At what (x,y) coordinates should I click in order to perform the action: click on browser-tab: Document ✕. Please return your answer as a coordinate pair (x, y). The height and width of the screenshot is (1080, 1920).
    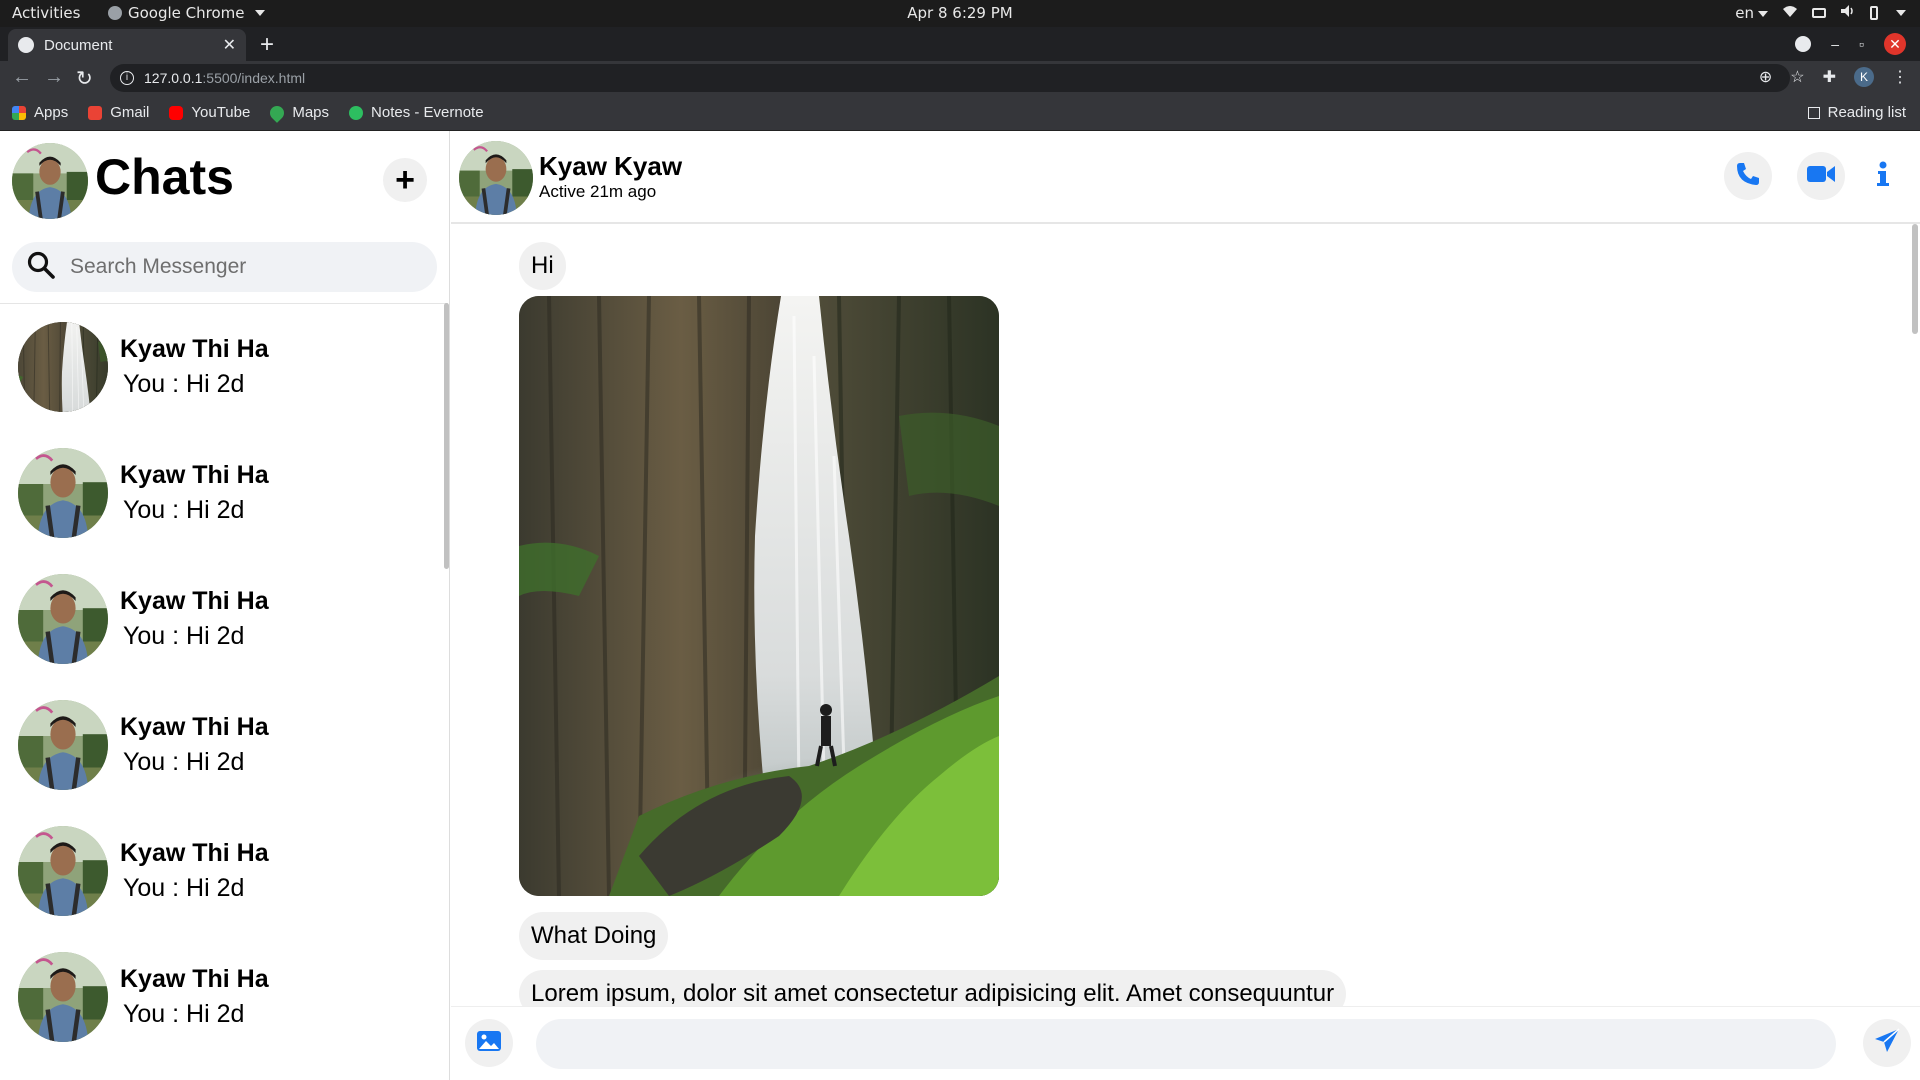
    Looking at the image, I should click on (127, 45).